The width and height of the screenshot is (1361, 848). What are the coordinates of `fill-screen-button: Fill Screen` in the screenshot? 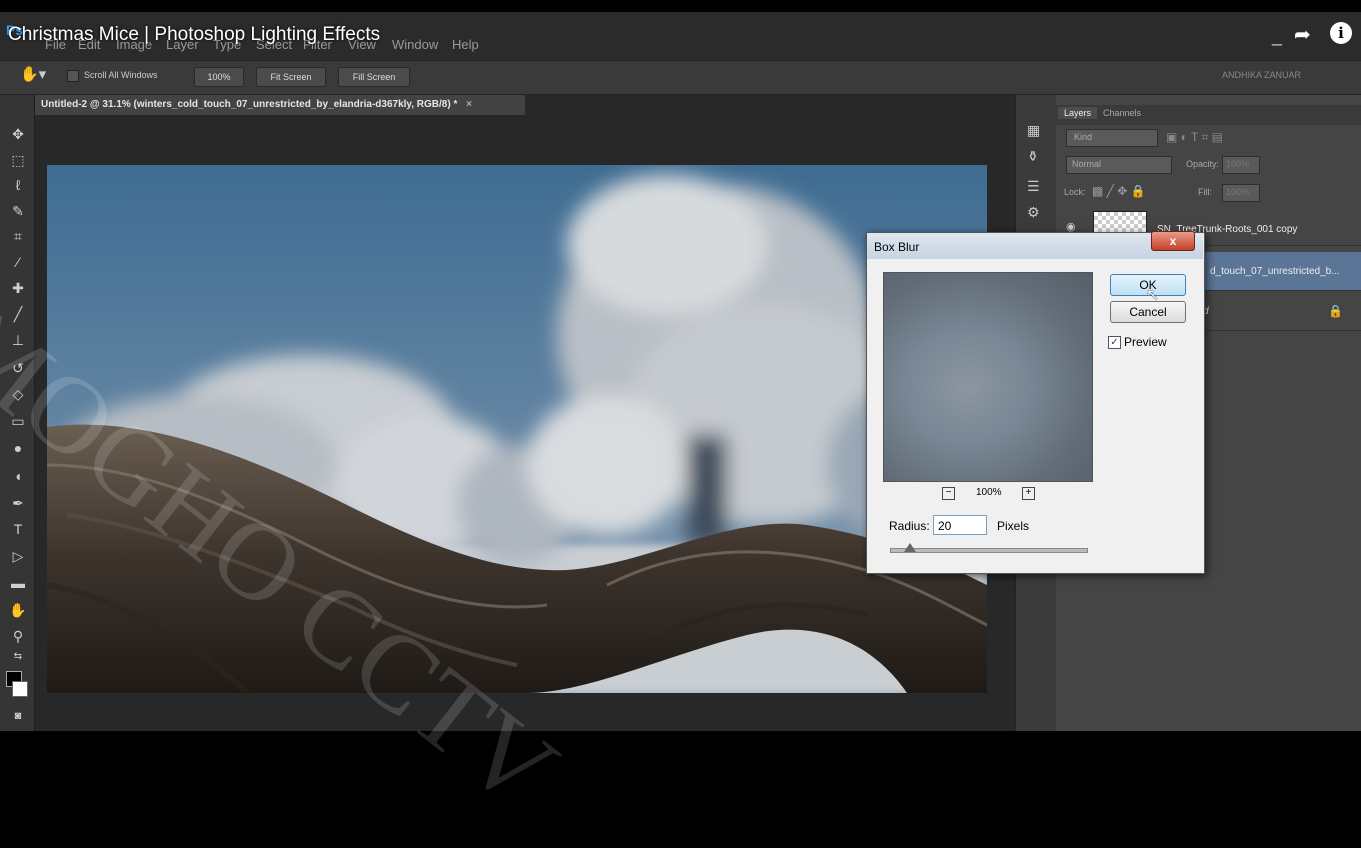 It's located at (374, 77).